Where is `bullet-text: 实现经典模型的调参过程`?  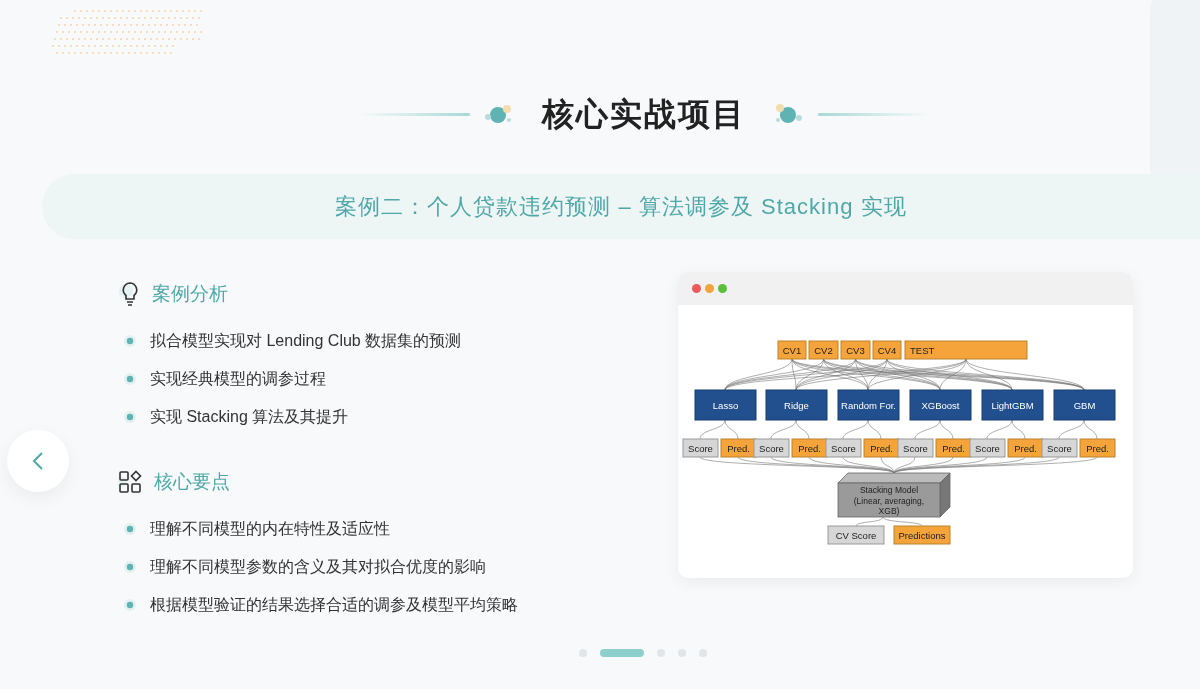
bullet-text: 实现经典模型的调参过程 is located at coordinates (238, 379).